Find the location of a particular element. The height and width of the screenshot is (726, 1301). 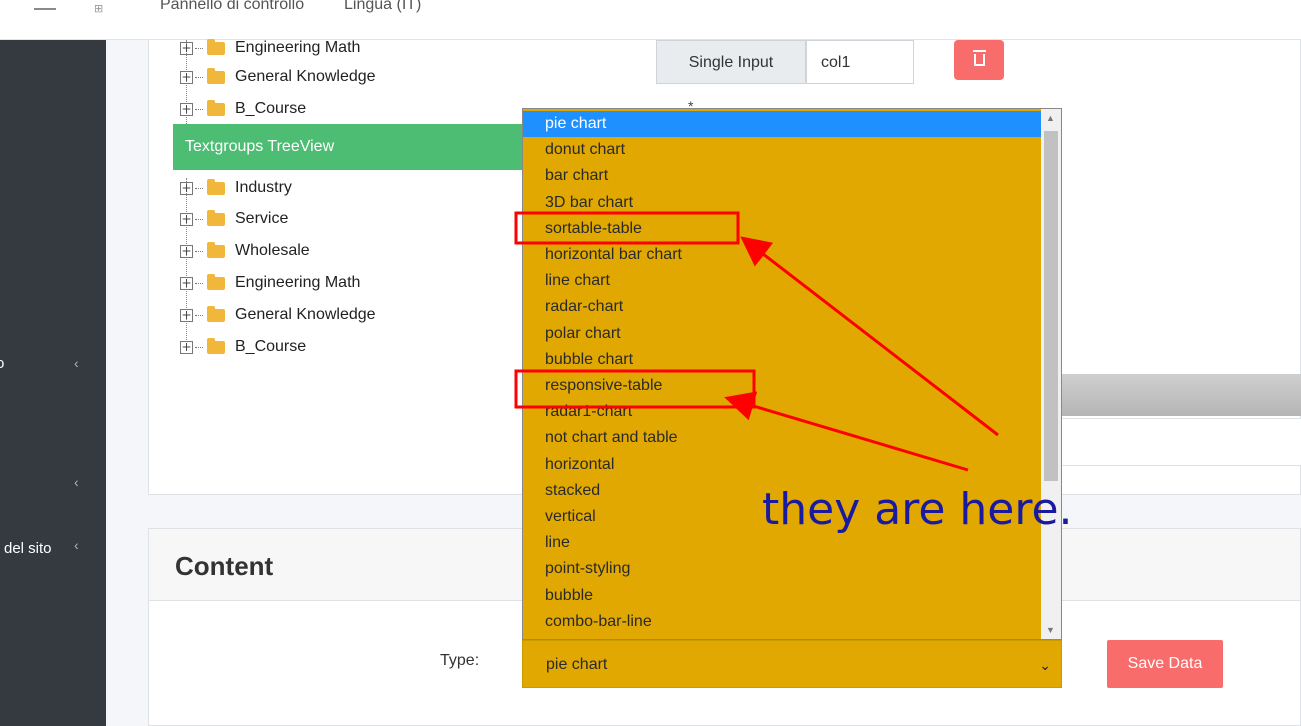

sidebar: o ‹ ‹ del sito ‹ is located at coordinates (53, 383).